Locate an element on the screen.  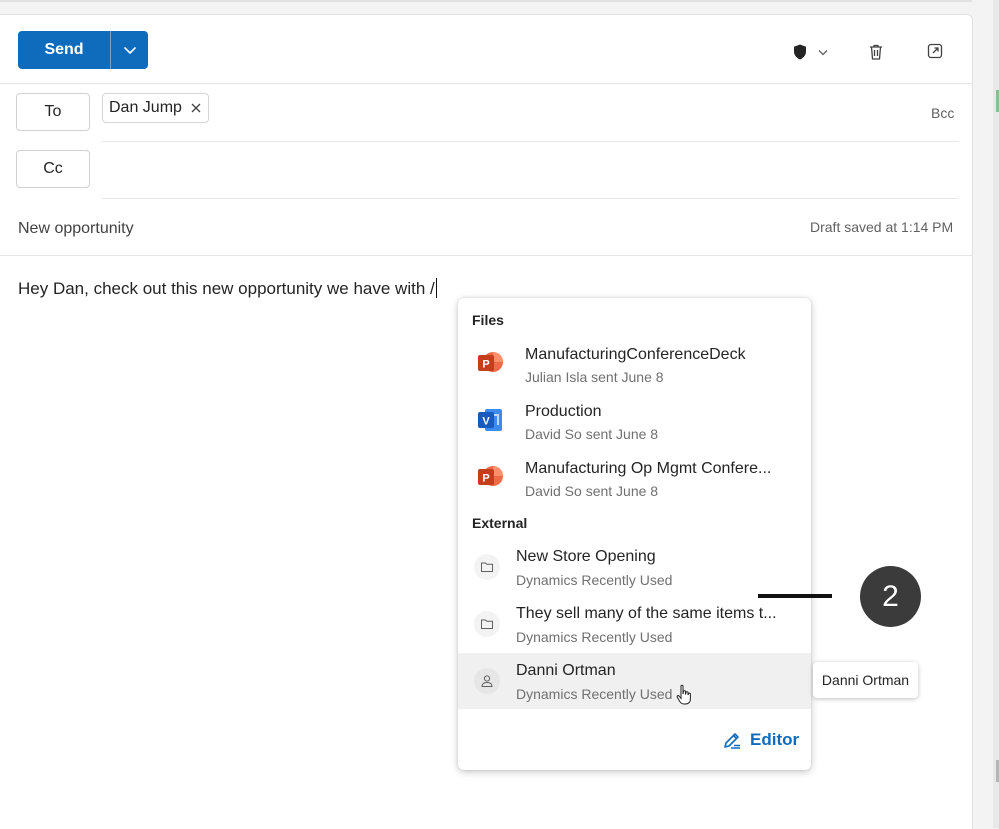
file-suggestion: V Production David So sent June 8 is located at coordinates (634, 420).